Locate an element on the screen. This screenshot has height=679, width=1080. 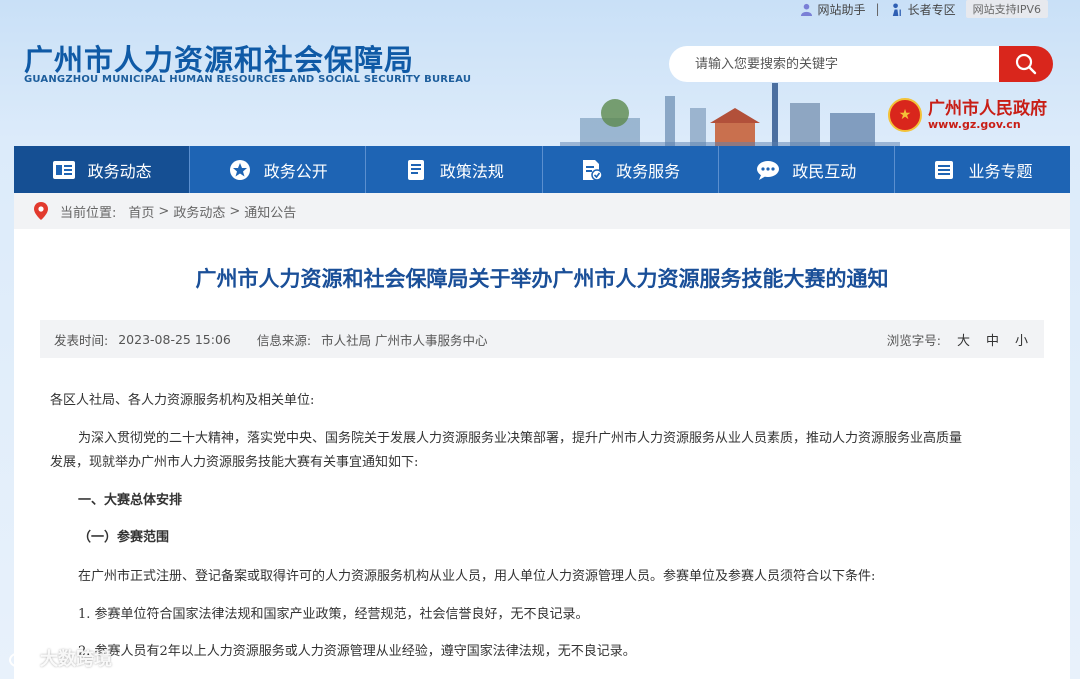
city-skyline-illustration is located at coordinates (730, 115).